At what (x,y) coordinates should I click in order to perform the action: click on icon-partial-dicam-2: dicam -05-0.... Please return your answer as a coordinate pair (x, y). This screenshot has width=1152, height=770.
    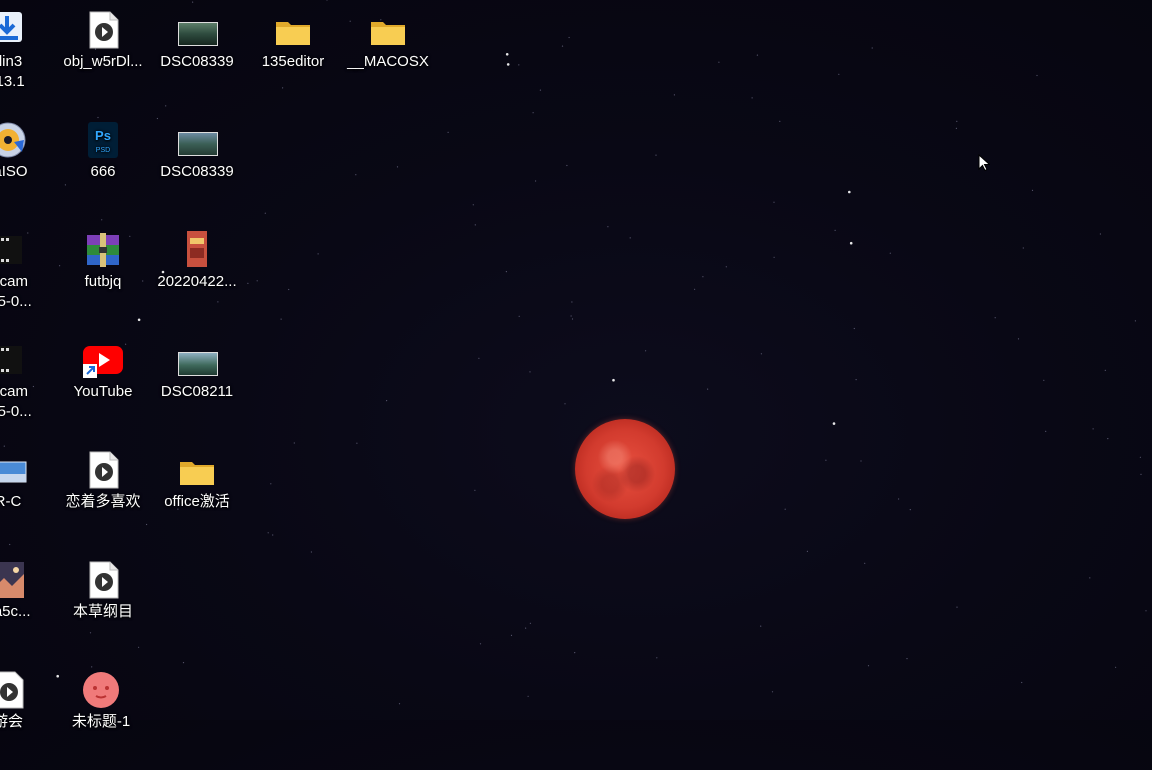
    Looking at the image, I should click on (28, 387).